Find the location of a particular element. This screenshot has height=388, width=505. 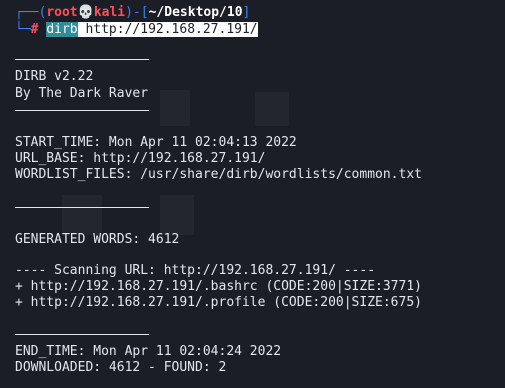

downloaded-summary: DOWNLOADED: 4612 - FOUND: 2 is located at coordinates (121, 367).